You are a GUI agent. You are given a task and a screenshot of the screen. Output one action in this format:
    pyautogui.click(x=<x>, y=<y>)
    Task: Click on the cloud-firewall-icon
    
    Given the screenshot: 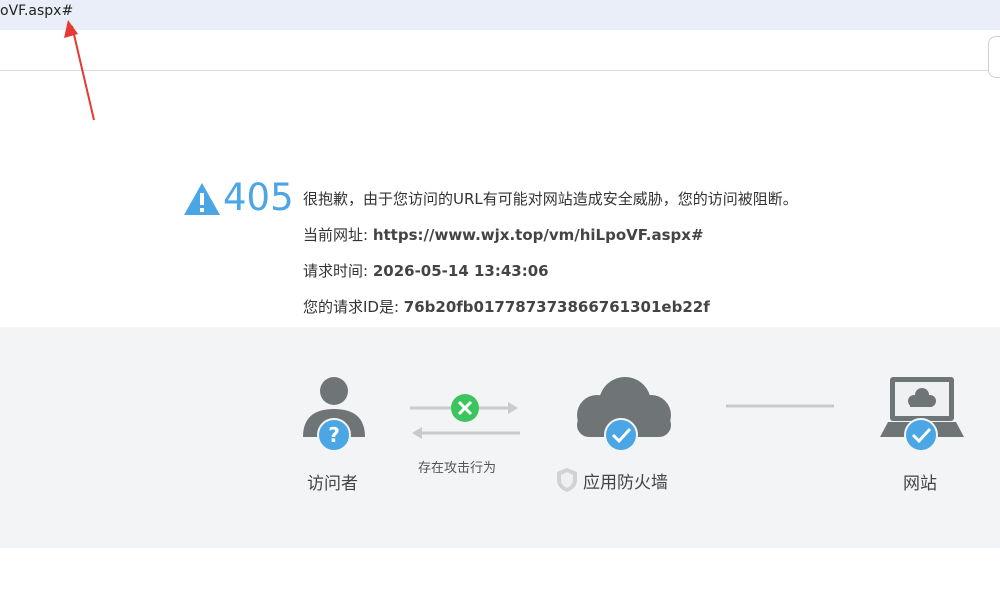 What is the action you would take?
    pyautogui.click(x=624, y=414)
    